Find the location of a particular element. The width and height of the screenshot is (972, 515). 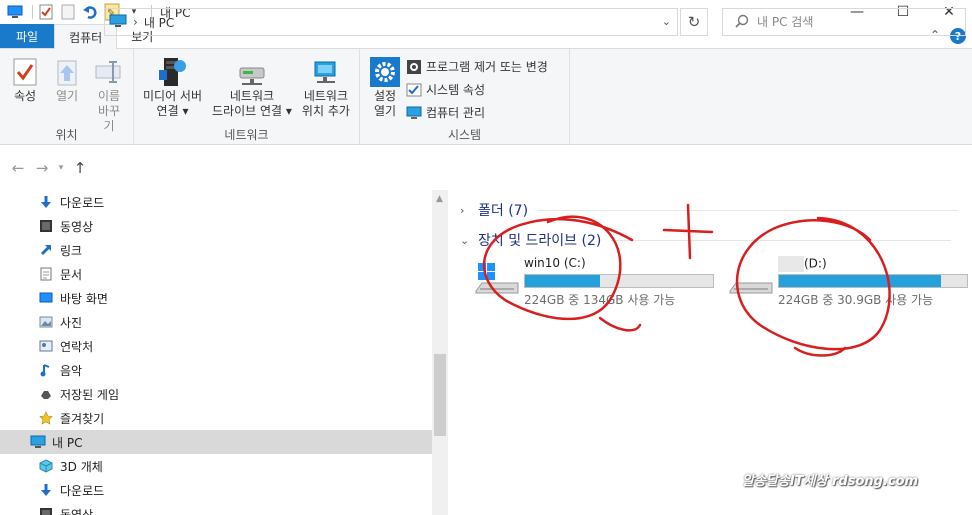

redacted-label is located at coordinates (791, 264).